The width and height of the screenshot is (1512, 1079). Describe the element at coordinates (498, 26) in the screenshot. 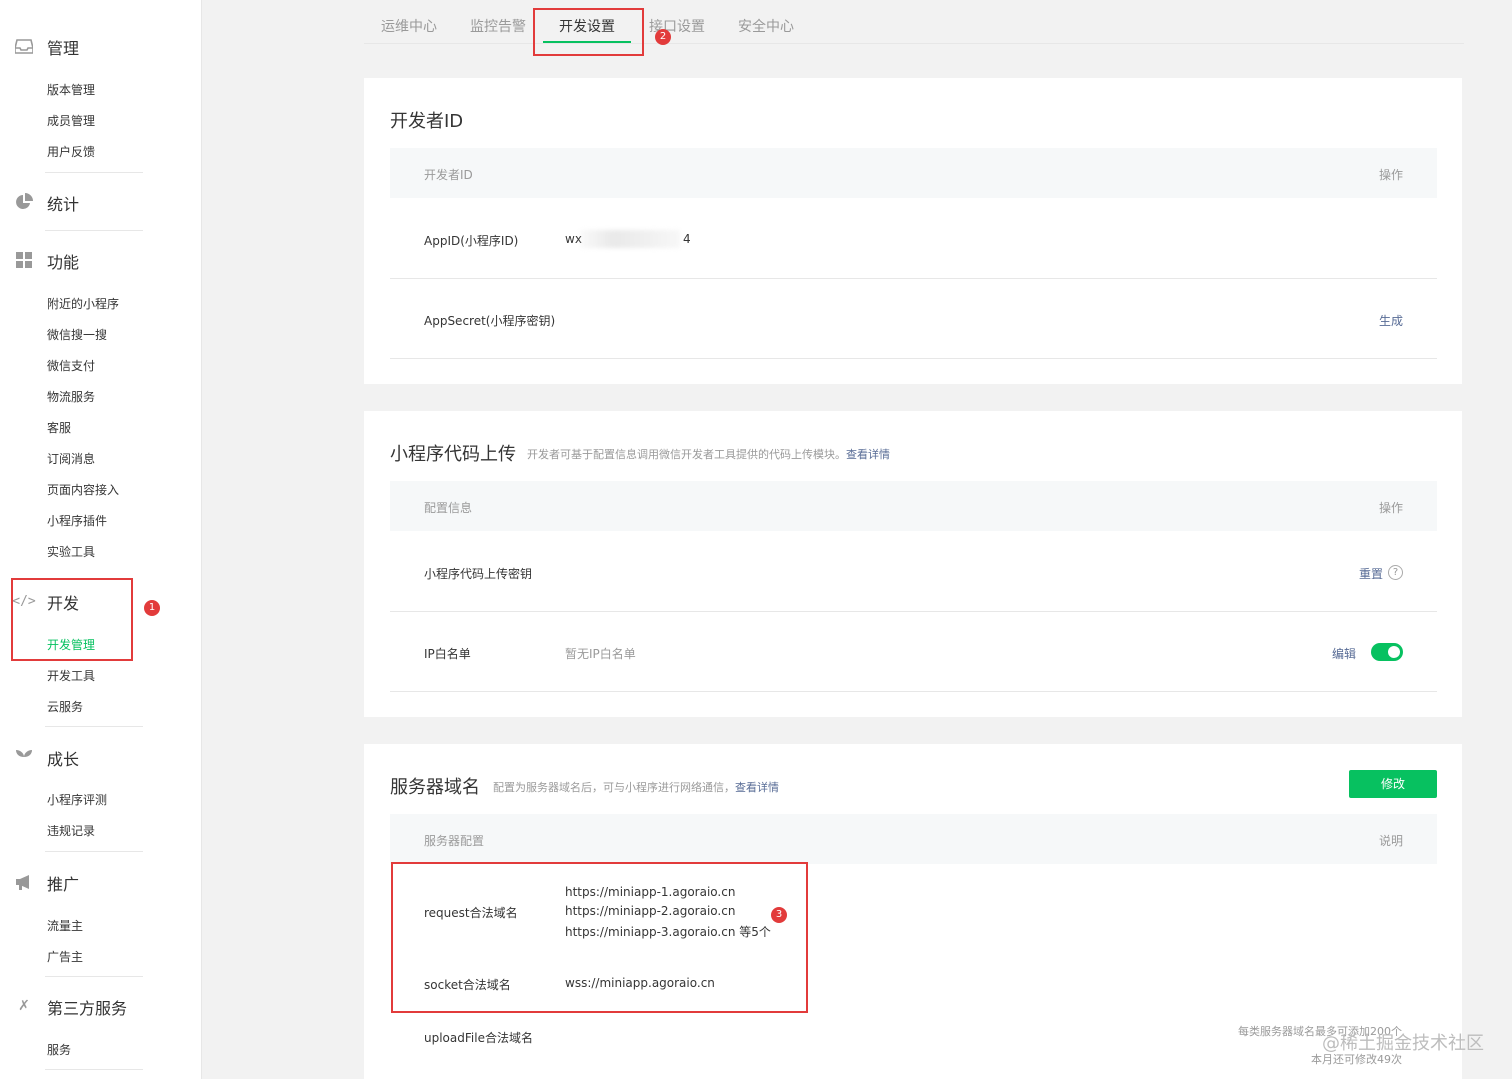

I see `tab-monitor: 监控告警` at that location.